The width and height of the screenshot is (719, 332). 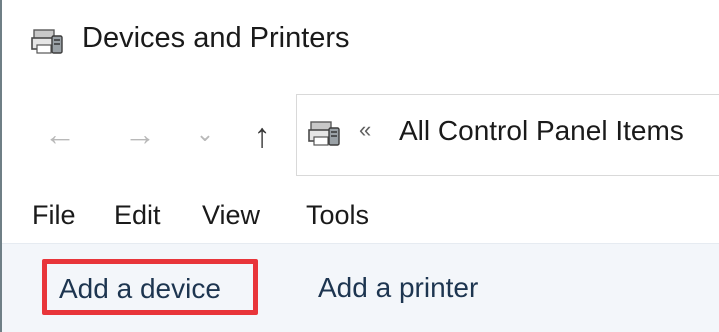 I want to click on address-bar: « All Control Panel Items, so click(x=507, y=135).